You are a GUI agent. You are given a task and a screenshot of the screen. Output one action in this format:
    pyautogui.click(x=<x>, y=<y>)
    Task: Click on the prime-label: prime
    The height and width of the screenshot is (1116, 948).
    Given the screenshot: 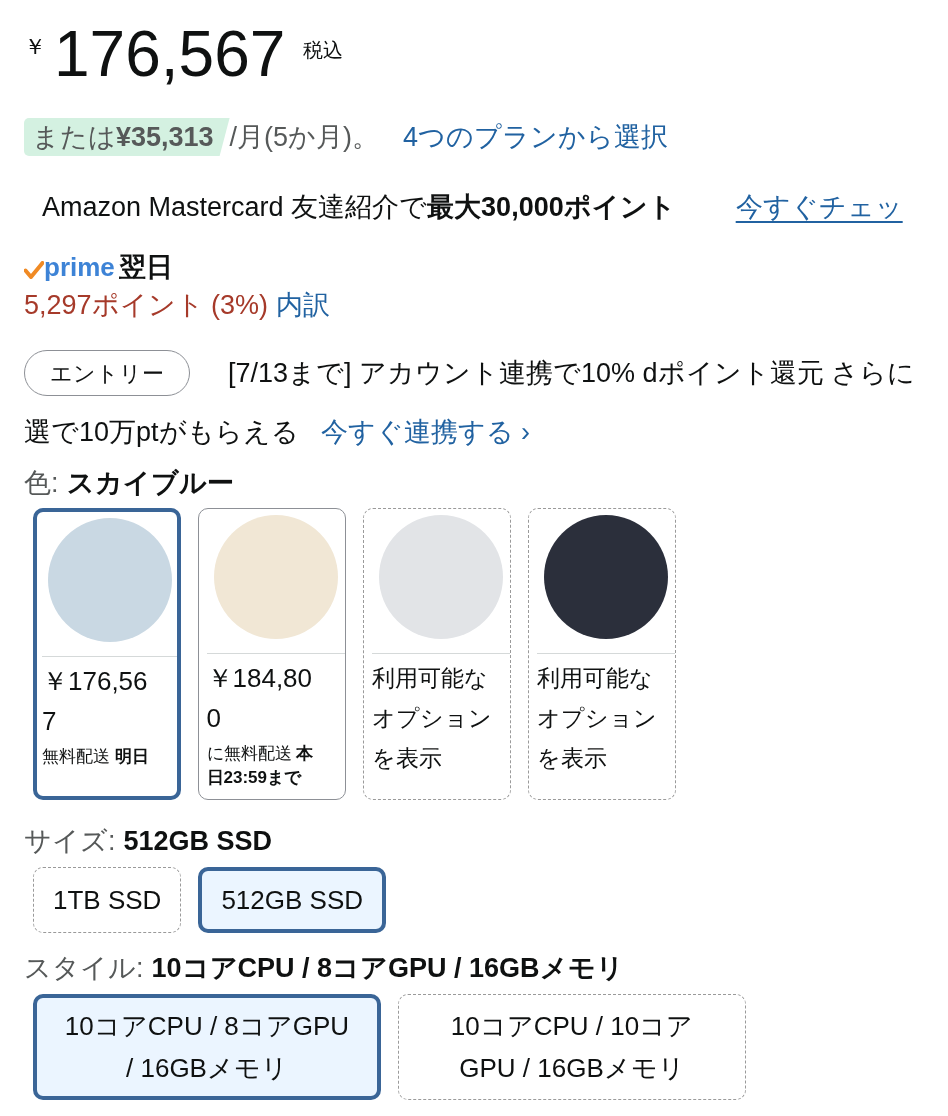 What is the action you would take?
    pyautogui.click(x=79, y=267)
    